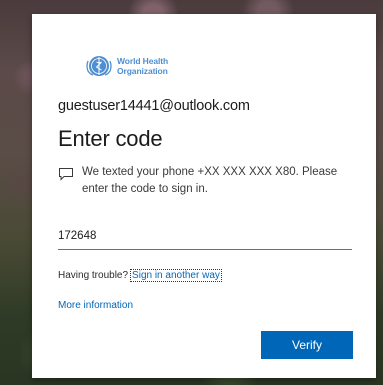 The width and height of the screenshot is (383, 385). What do you see at coordinates (93, 275) in the screenshot?
I see `trouble-label: Having trouble?` at bounding box center [93, 275].